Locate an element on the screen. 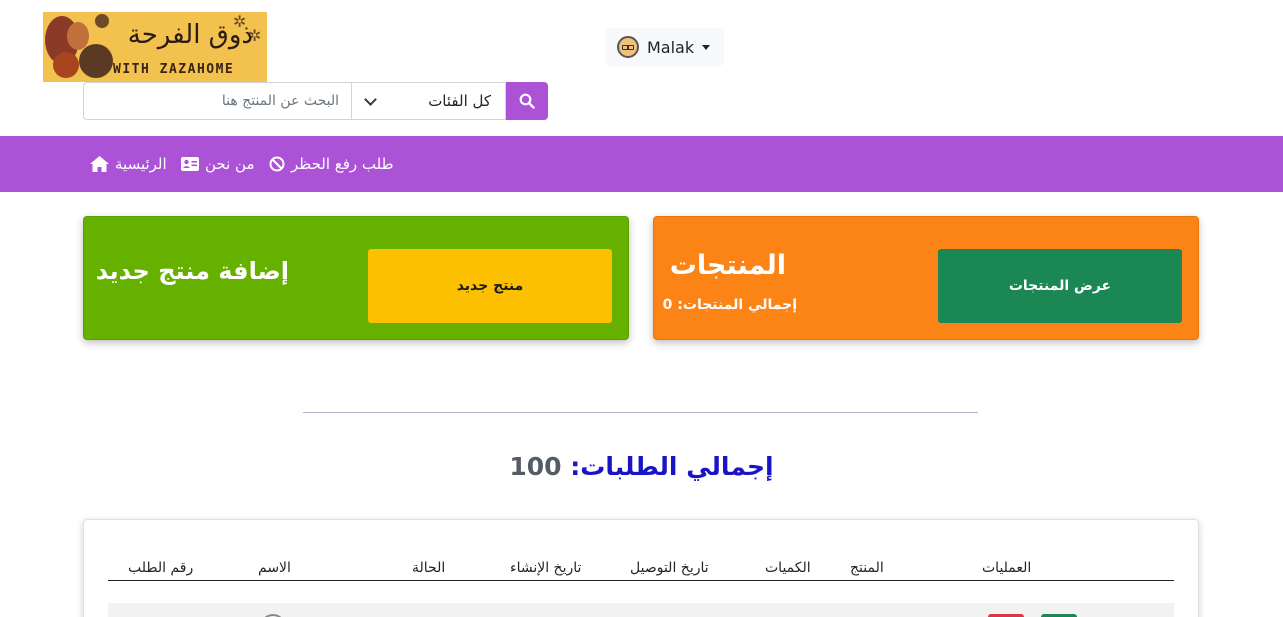  search-icon is located at coordinates (527, 101).